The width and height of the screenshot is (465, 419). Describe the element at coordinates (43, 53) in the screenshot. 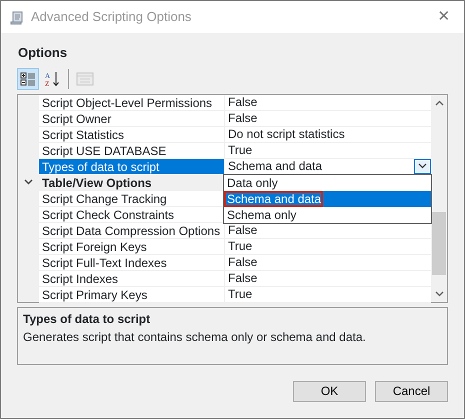

I see `section-title: Options` at that location.